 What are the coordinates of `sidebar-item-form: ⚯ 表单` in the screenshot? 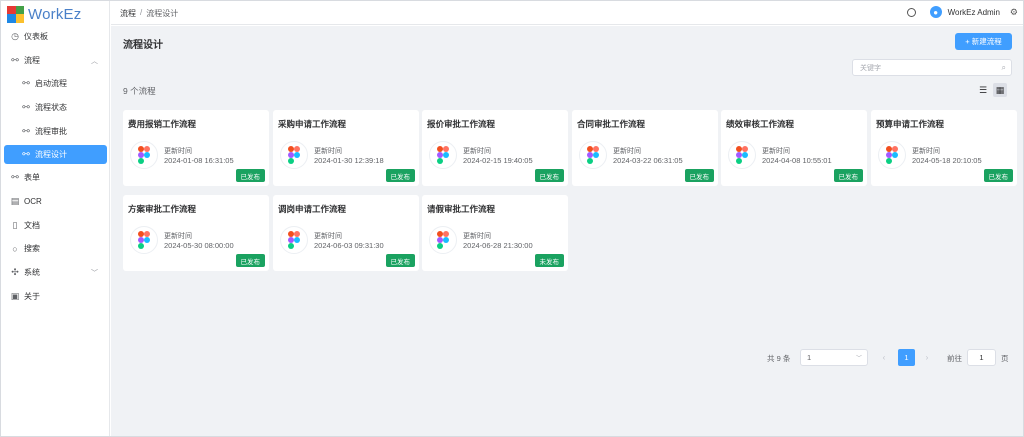 It's located at (55, 177).